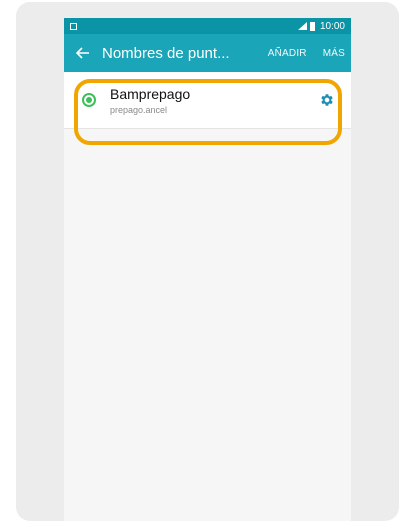  I want to click on app-bar-actions: AÑADIR MÁS, so click(306, 53).